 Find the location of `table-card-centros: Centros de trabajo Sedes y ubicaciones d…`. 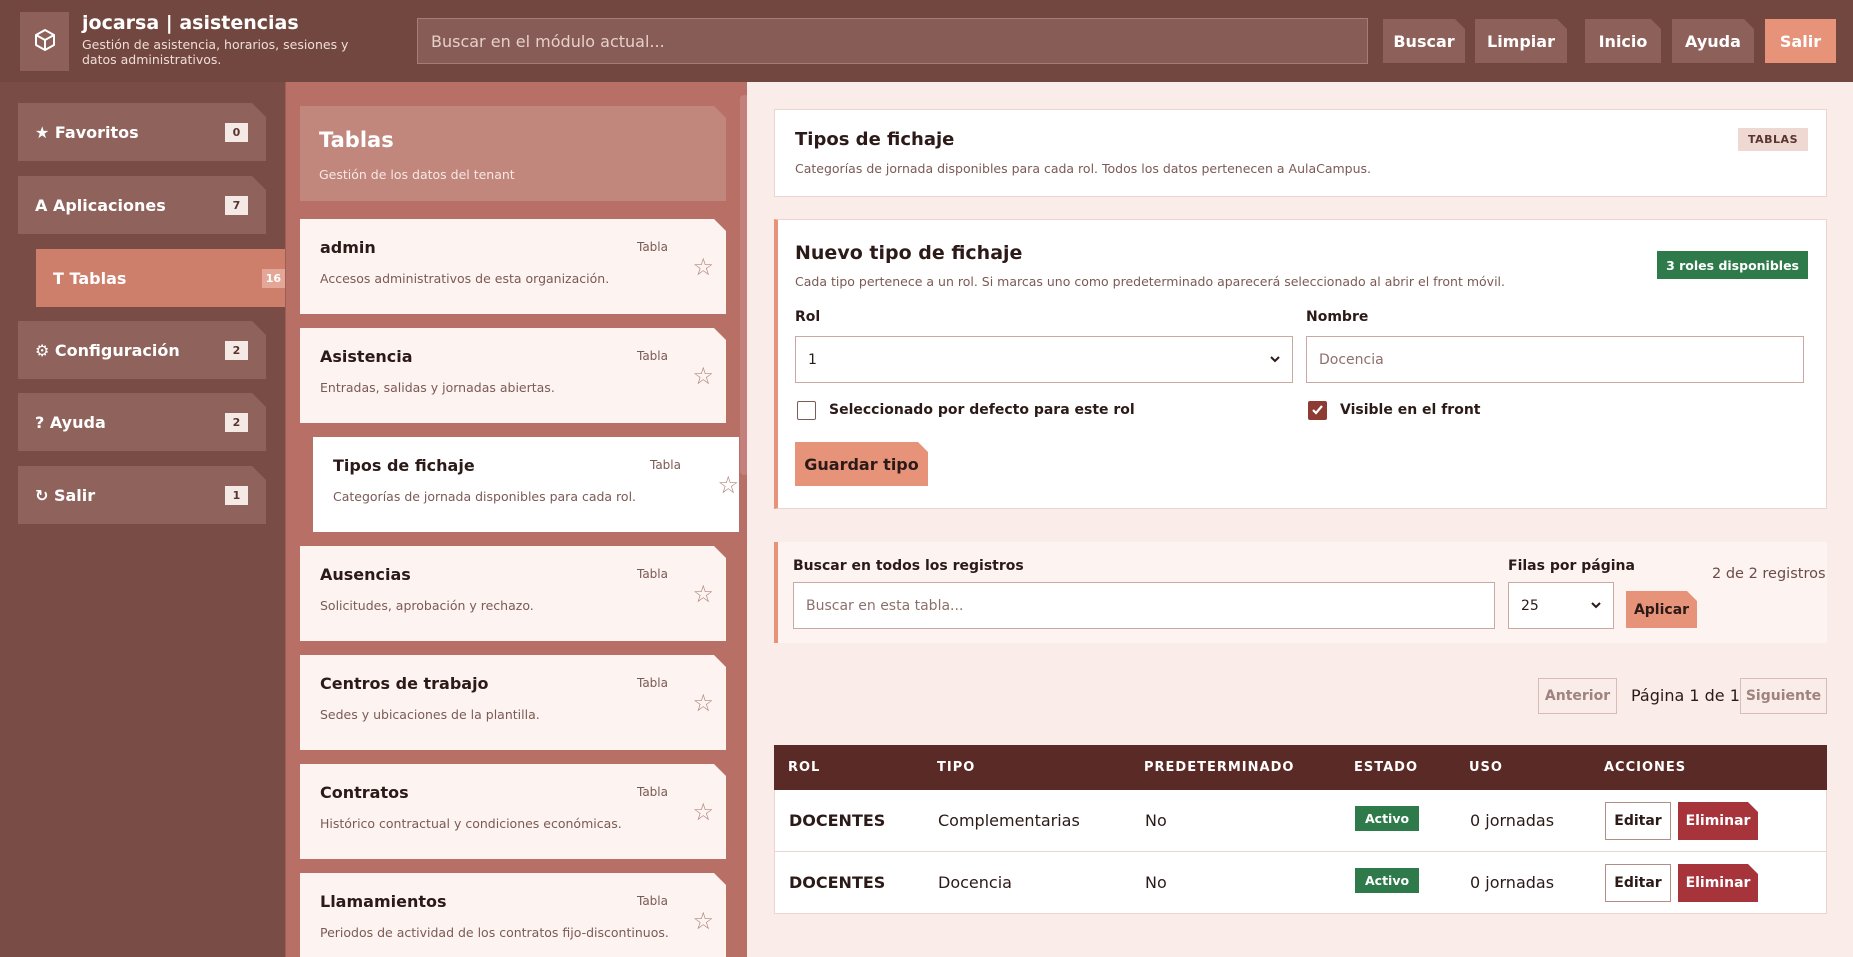

table-card-centros: Centros de trabajo Sedes y ubicaciones d… is located at coordinates (513, 702).